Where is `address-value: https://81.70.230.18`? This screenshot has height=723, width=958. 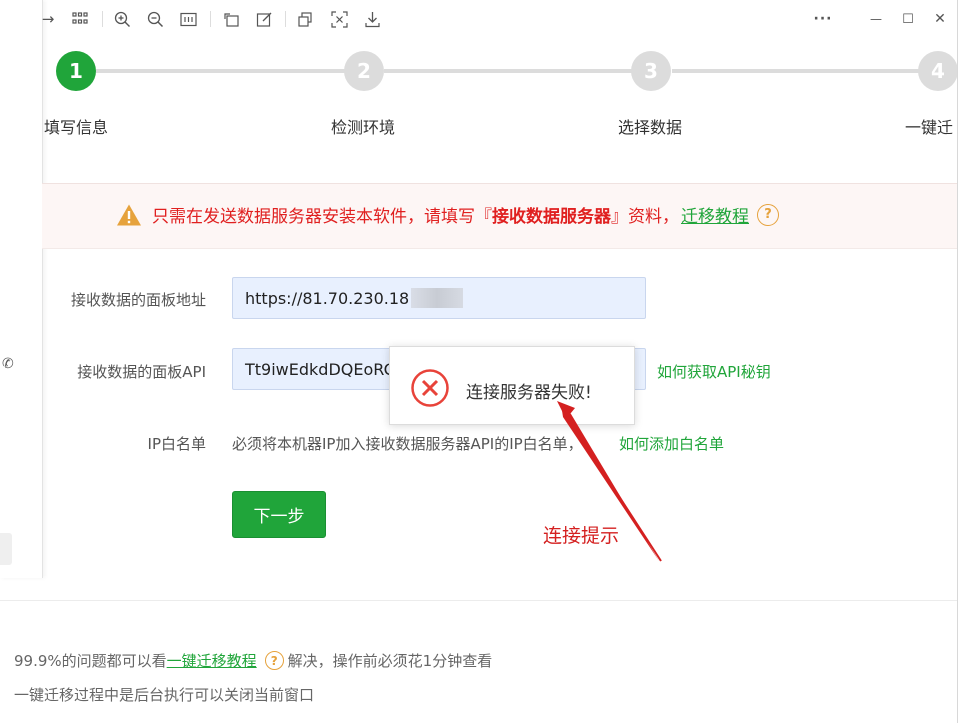
address-value: https://81.70.230.18 is located at coordinates (327, 298).